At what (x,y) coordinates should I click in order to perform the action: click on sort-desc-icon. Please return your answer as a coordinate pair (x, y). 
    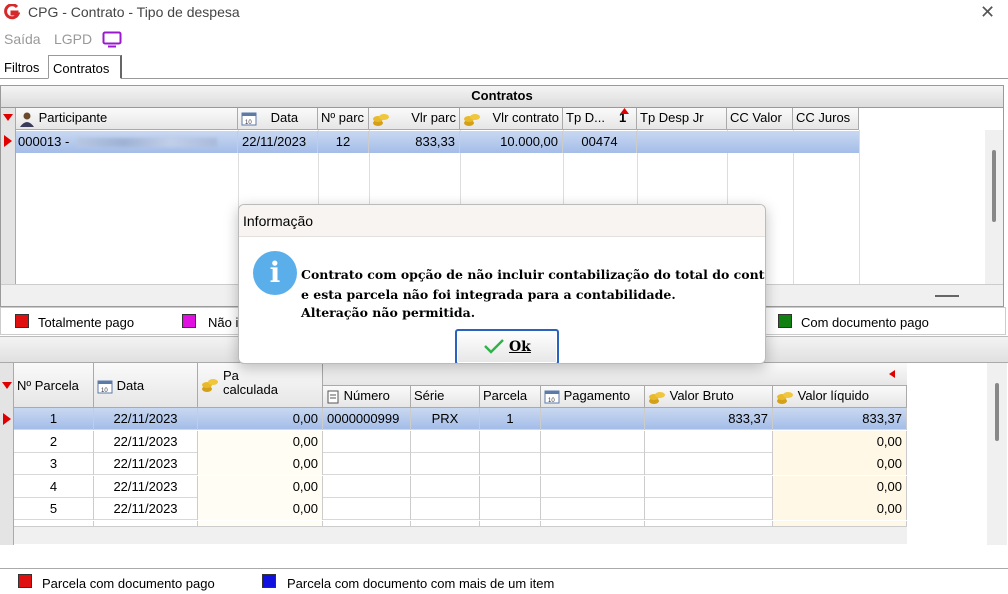
    Looking at the image, I should click on (7, 385).